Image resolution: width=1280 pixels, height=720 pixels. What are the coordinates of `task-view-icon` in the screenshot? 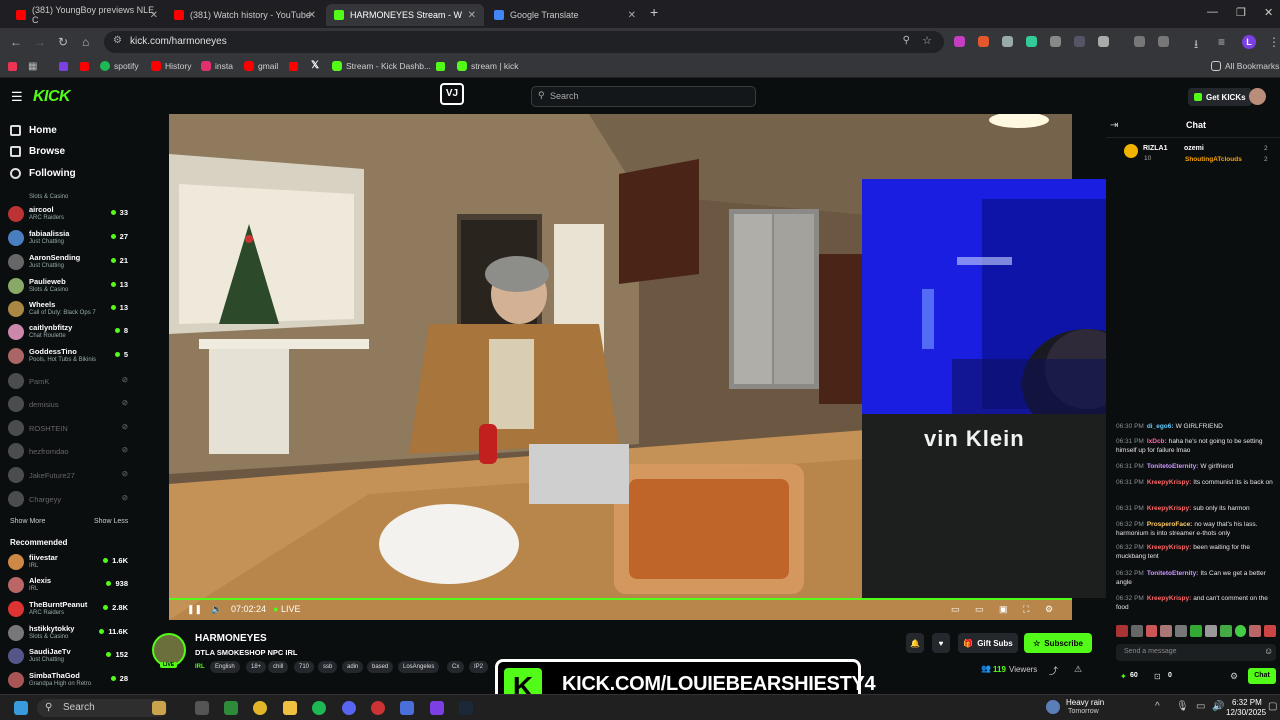 It's located at (202, 708).